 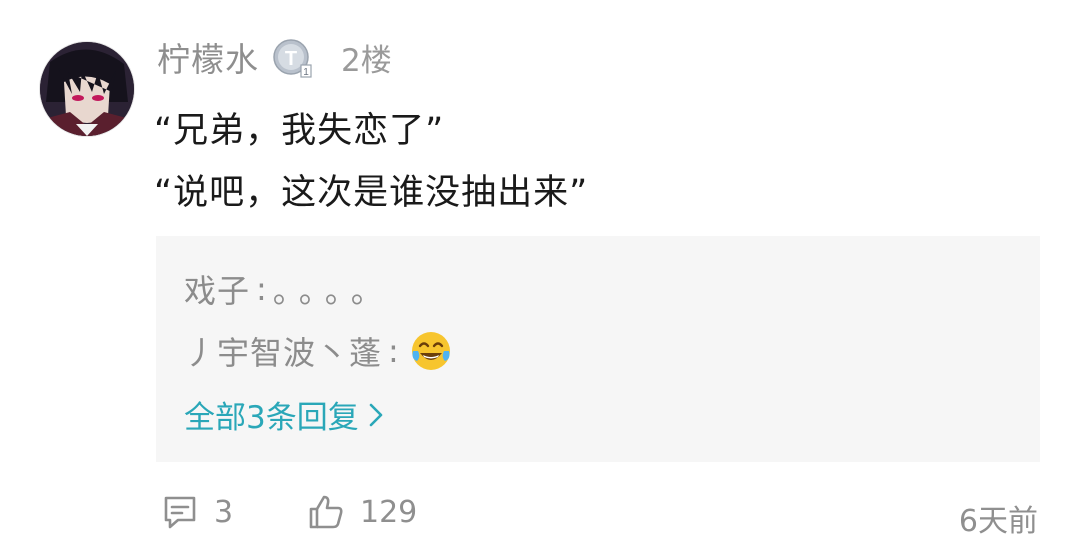 I want to click on avatar, so click(x=87, y=89).